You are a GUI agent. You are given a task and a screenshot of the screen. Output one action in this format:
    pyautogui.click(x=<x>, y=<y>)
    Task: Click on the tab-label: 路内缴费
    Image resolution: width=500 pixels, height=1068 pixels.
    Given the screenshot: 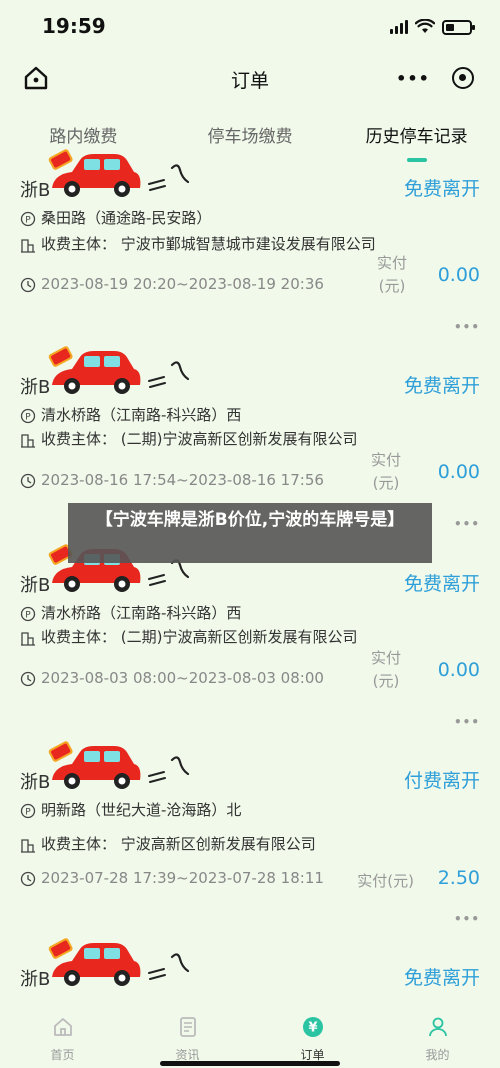 What is the action you would take?
    pyautogui.click(x=83, y=137)
    